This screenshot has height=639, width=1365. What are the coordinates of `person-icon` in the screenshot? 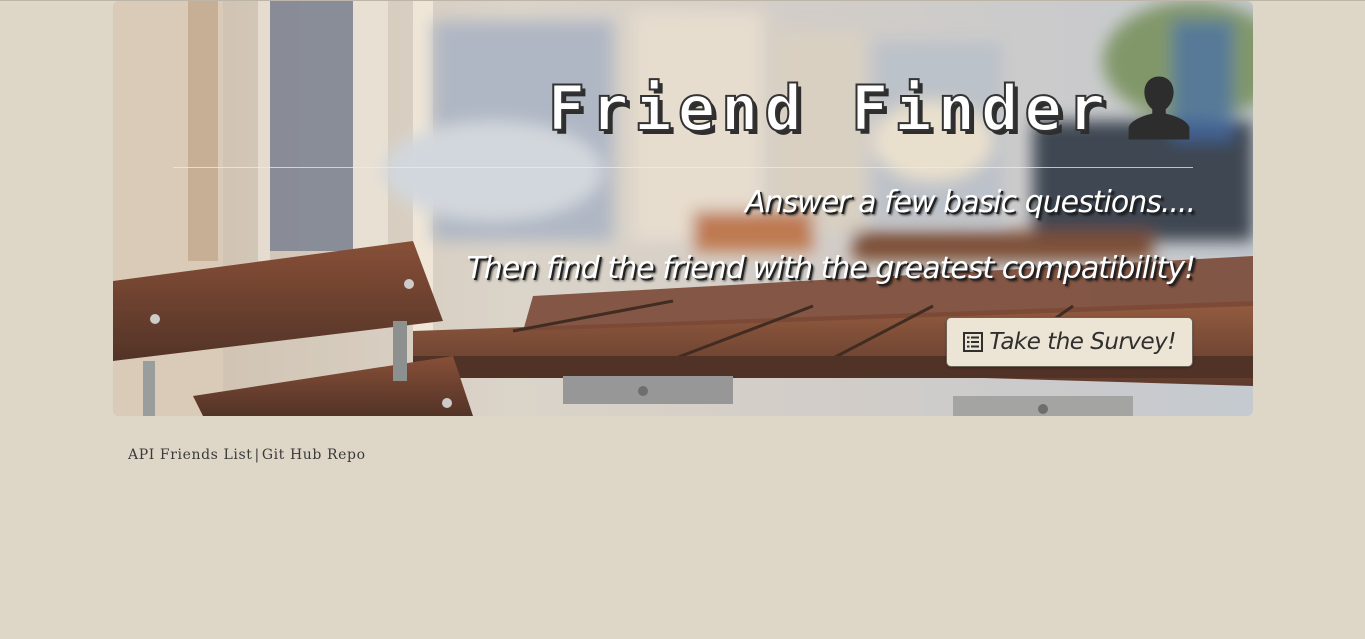 It's located at (1159, 108).